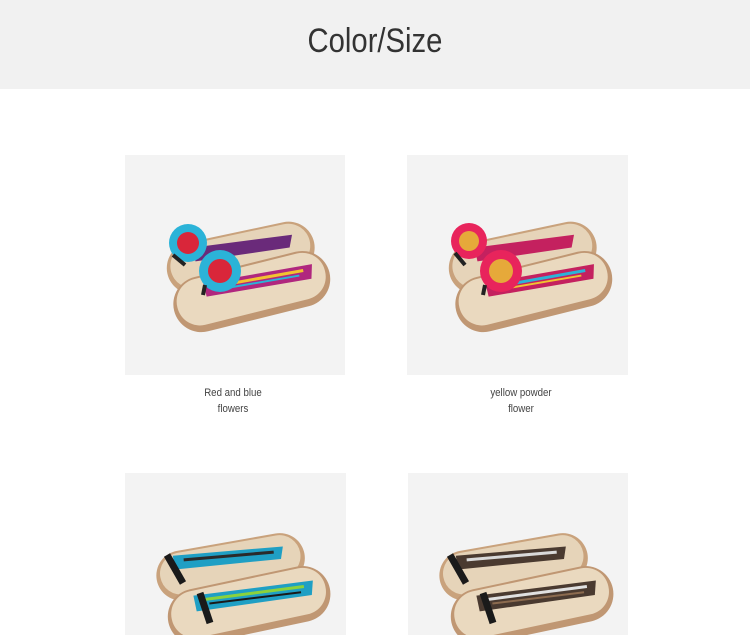 This screenshot has width=750, height=635. What do you see at coordinates (232, 401) in the screenshot?
I see `product-caption: Red and blue flowers` at bounding box center [232, 401].